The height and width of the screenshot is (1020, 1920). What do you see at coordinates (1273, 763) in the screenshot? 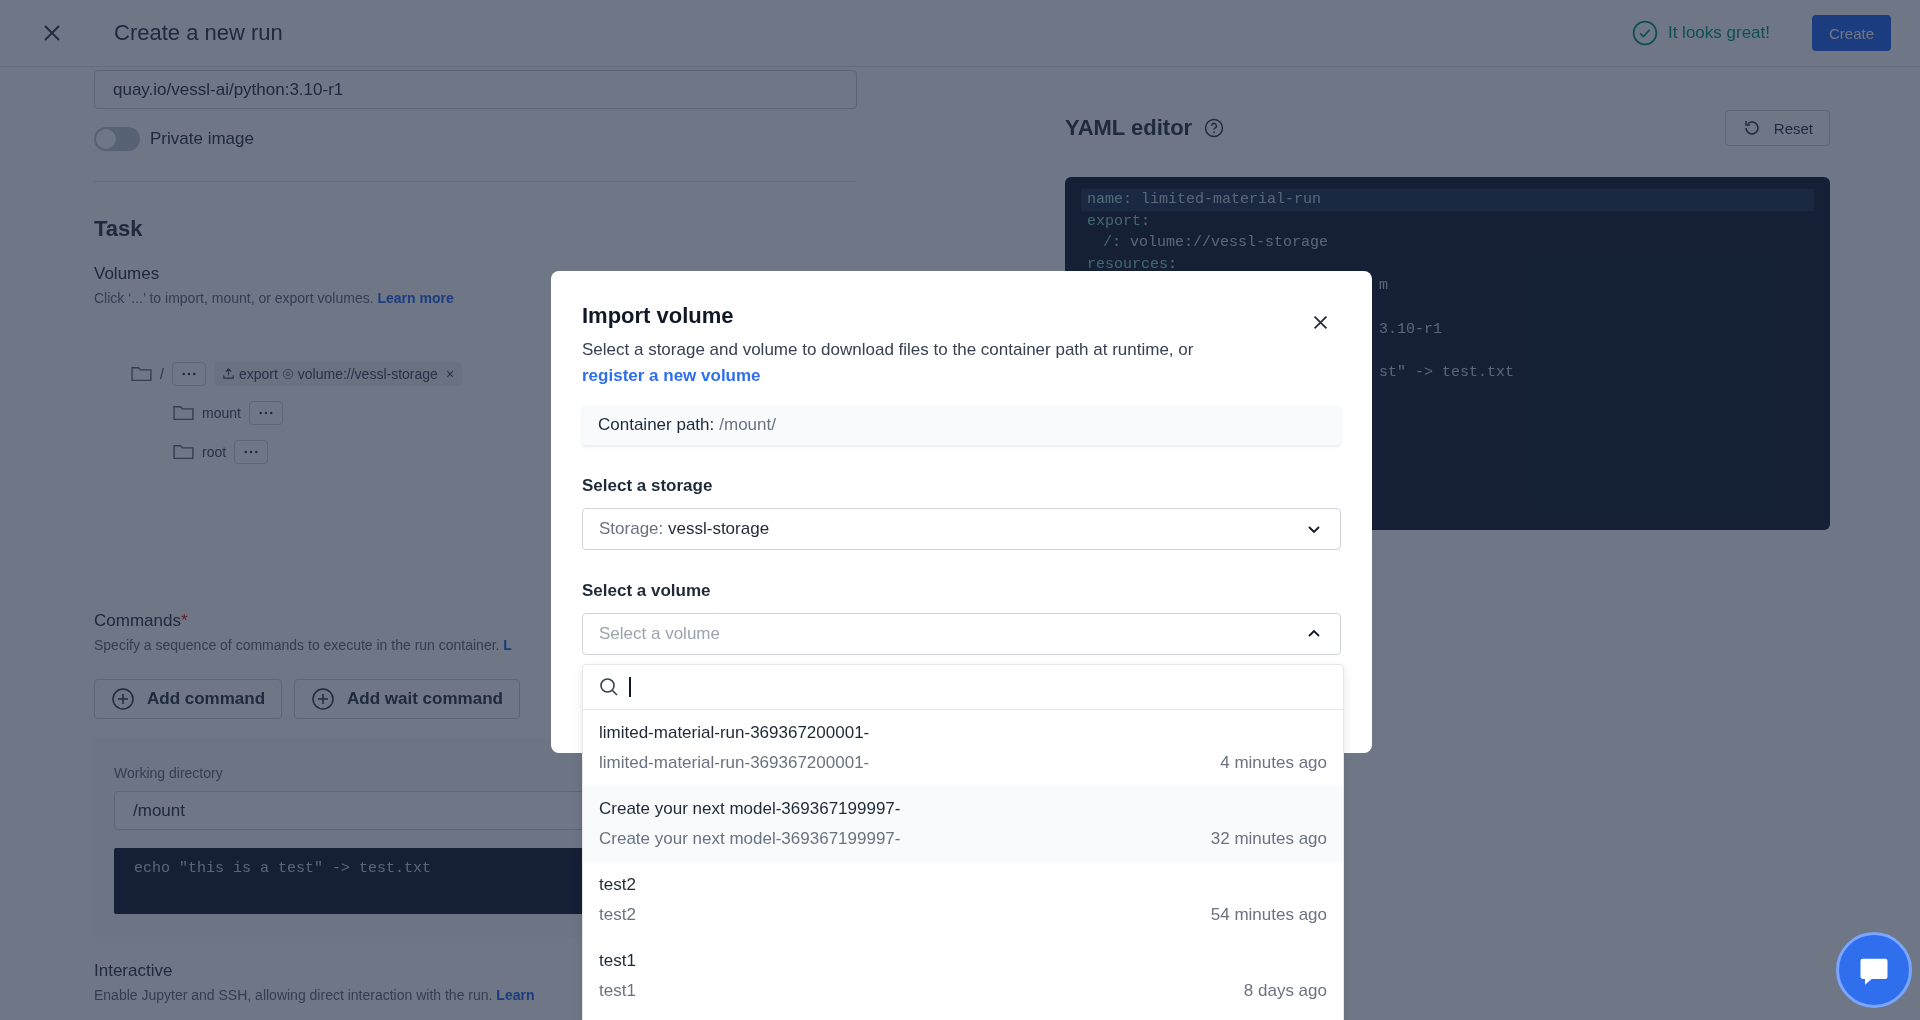
I see `option-time: 4 minutes ago` at bounding box center [1273, 763].